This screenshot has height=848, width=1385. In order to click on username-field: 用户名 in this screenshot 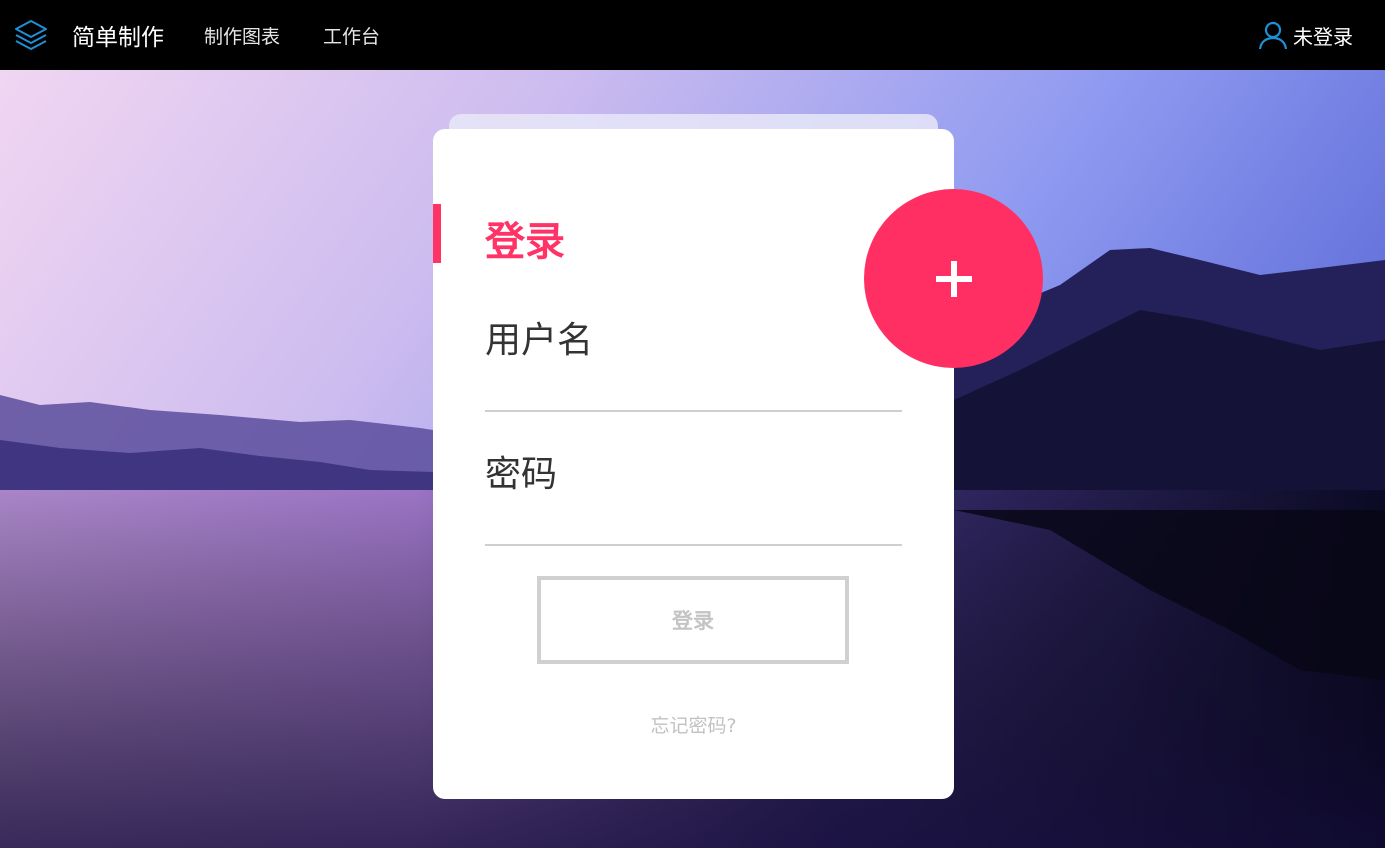, I will do `click(695, 360)`.